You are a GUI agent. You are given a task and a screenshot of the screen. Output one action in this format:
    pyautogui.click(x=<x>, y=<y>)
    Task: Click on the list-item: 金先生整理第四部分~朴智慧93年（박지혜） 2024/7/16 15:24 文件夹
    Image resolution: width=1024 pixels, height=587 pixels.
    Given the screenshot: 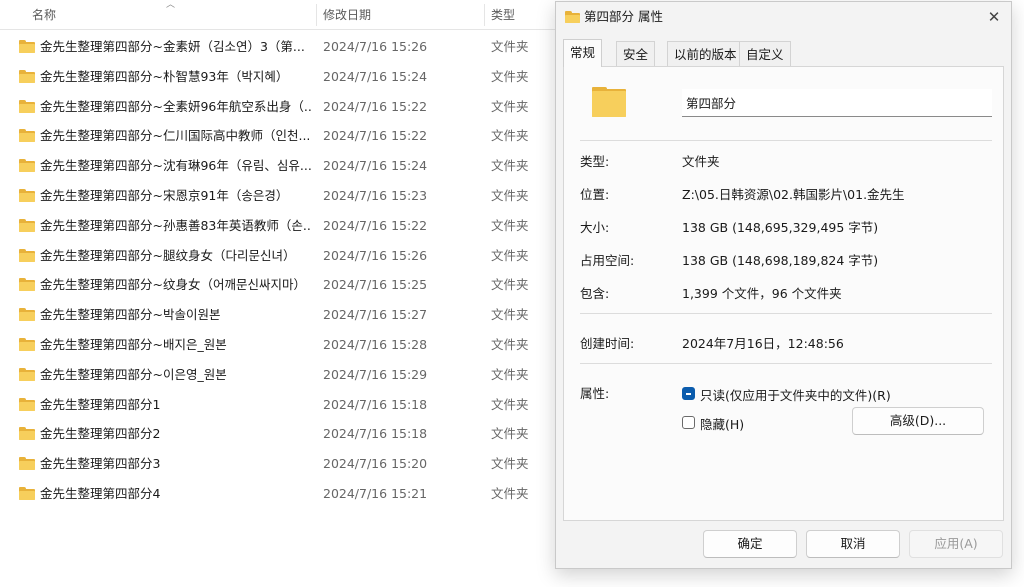 What is the action you would take?
    pyautogui.click(x=280, y=77)
    